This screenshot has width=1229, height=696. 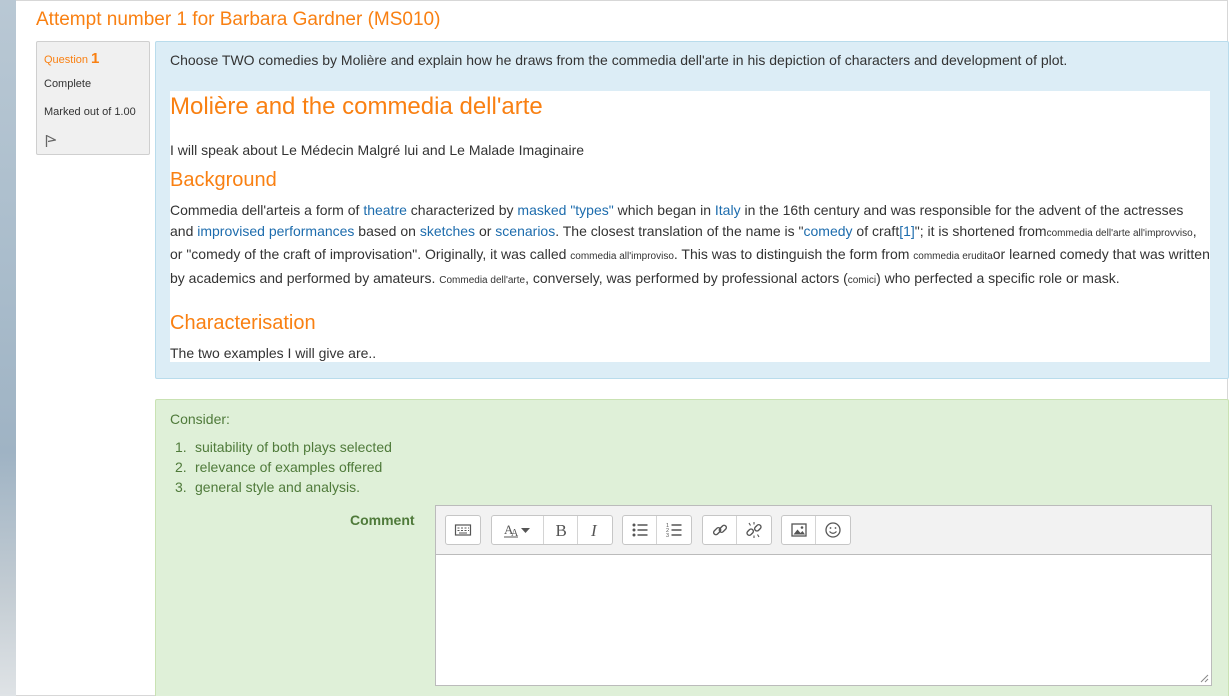 I want to click on toolbar-group-3: 123, so click(x=657, y=530).